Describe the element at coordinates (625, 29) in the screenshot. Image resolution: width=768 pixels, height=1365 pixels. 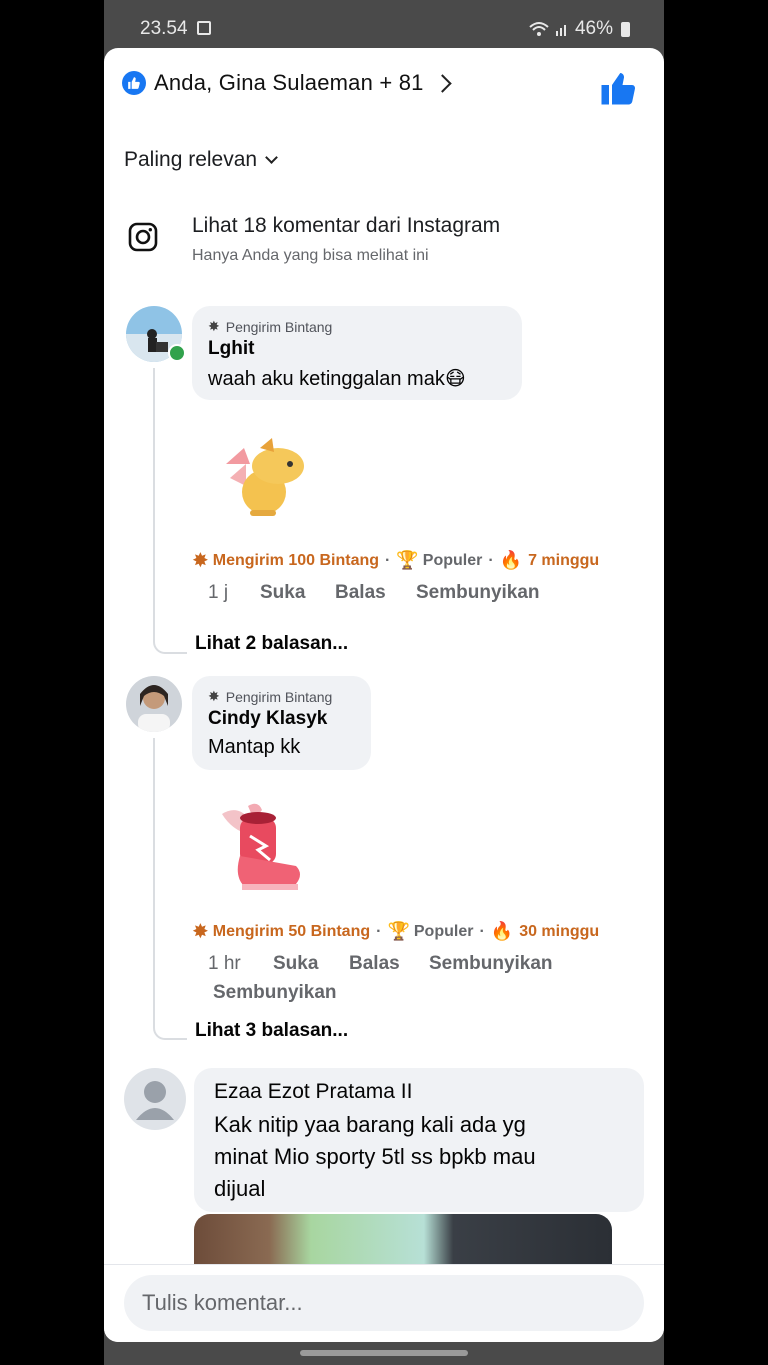
I see `battery-icon` at that location.